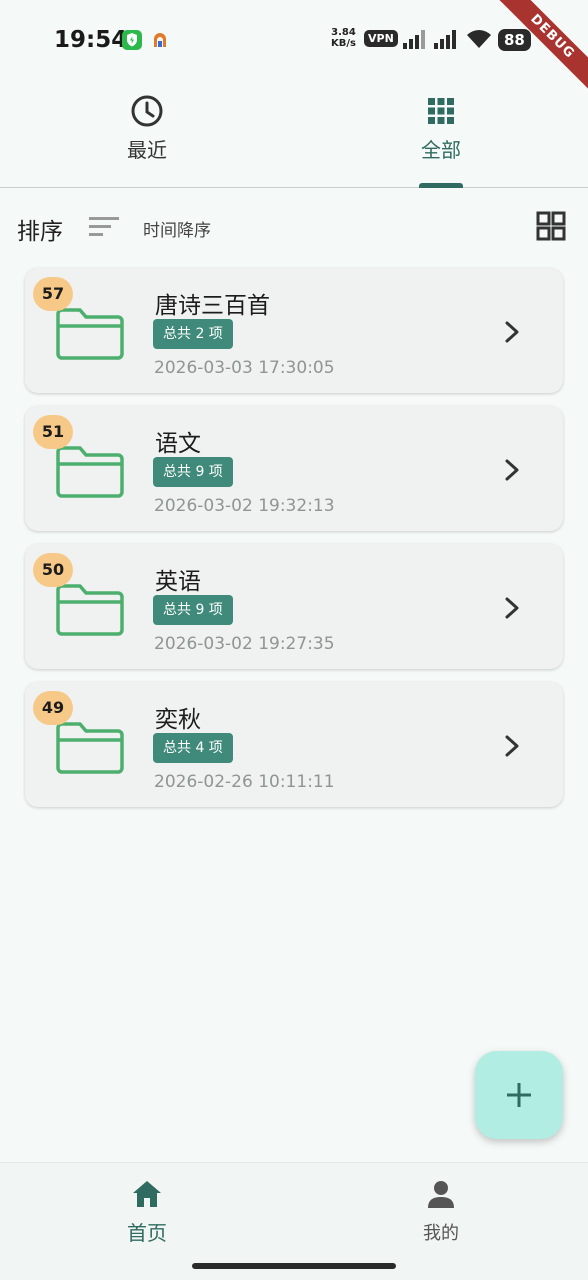 This screenshot has width=588, height=1280. I want to click on folder-title: 唐诗三百首, so click(212, 306).